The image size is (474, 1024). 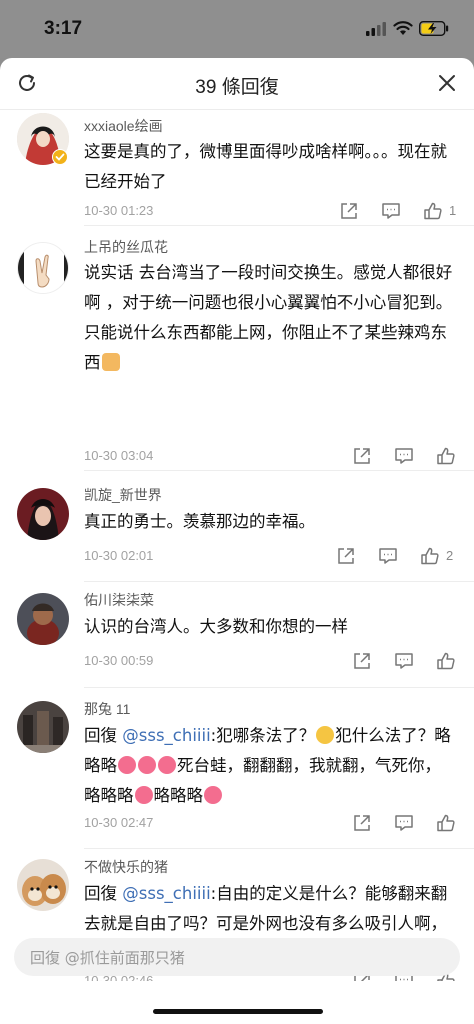 What do you see at coordinates (119, 455) in the screenshot?
I see `comment-time: 10-30 03:04` at bounding box center [119, 455].